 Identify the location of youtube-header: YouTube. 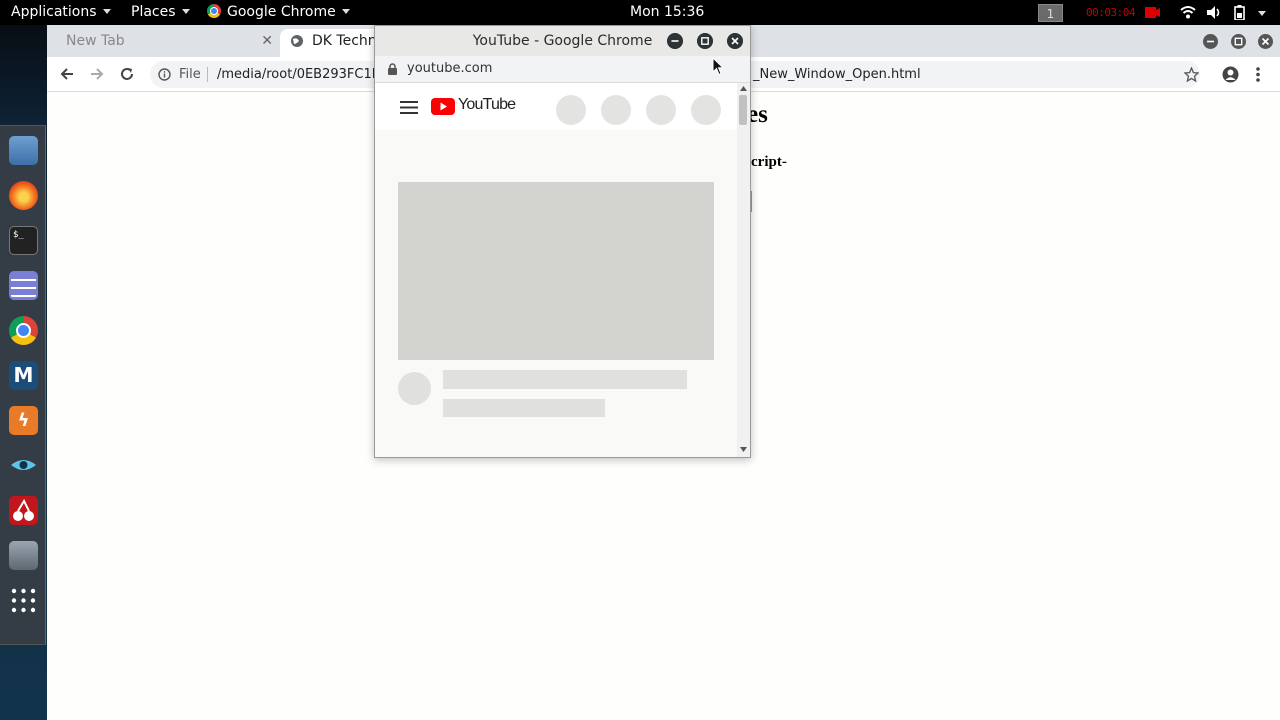
(556, 106).